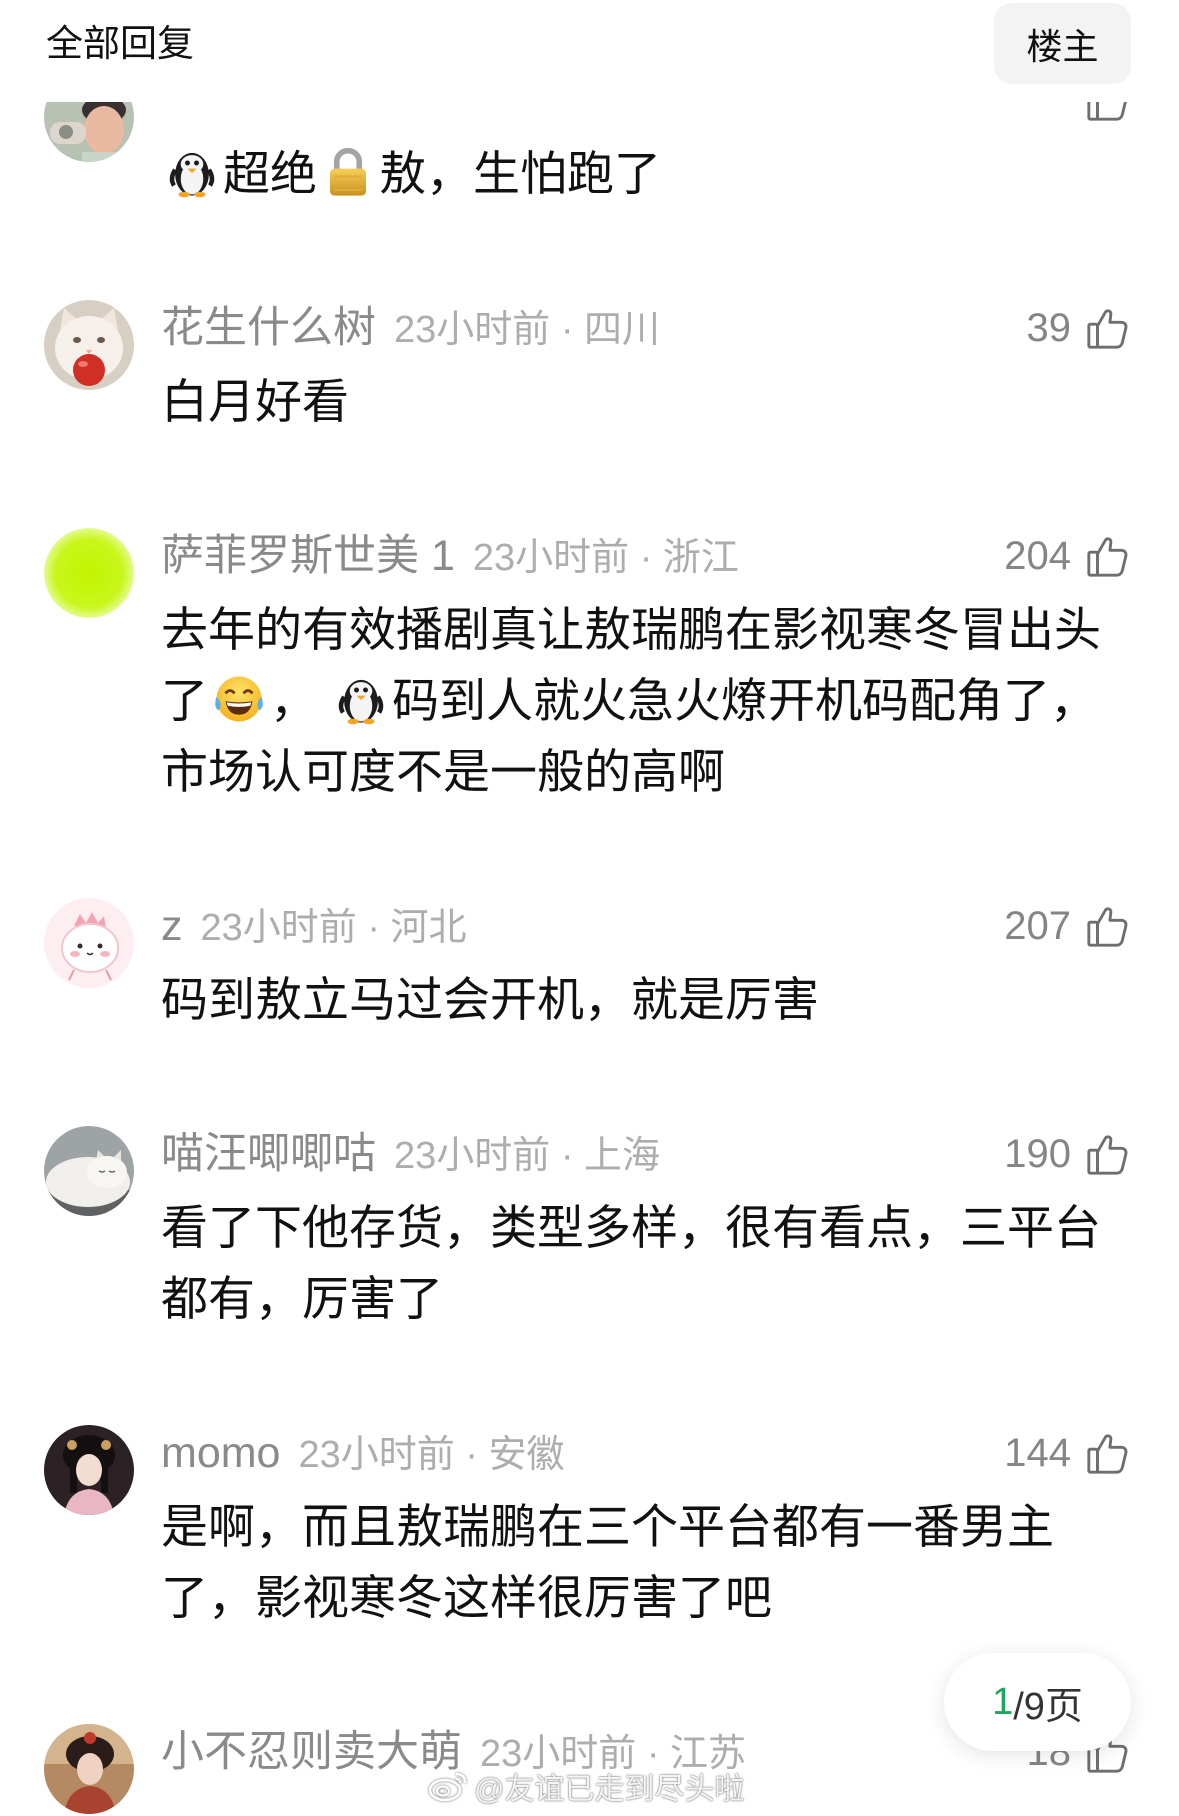 This screenshot has height=1816, width=1179. Describe the element at coordinates (1003, 1701) in the screenshot. I see `current-page: 1` at that location.